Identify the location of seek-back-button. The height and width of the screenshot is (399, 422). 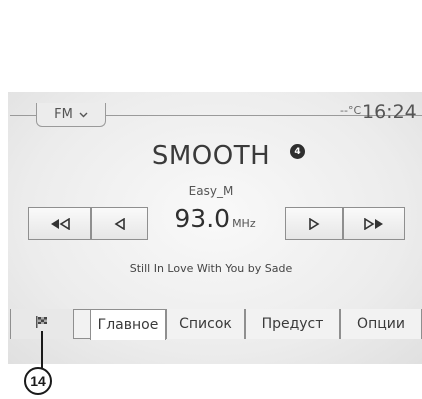
(59, 223).